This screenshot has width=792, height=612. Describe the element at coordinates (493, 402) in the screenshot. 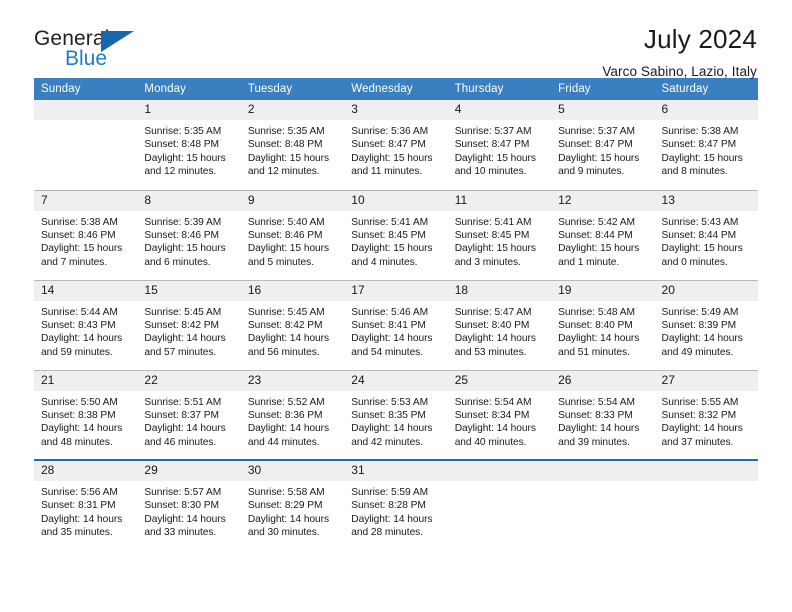

I see `day-detail-line: Sunrise: 5:54 AM` at that location.